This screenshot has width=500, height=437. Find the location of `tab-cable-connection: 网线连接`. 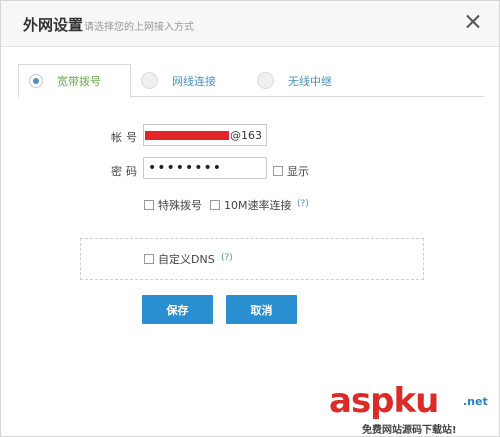

tab-cable-connection: 网线连接 is located at coordinates (178, 80).